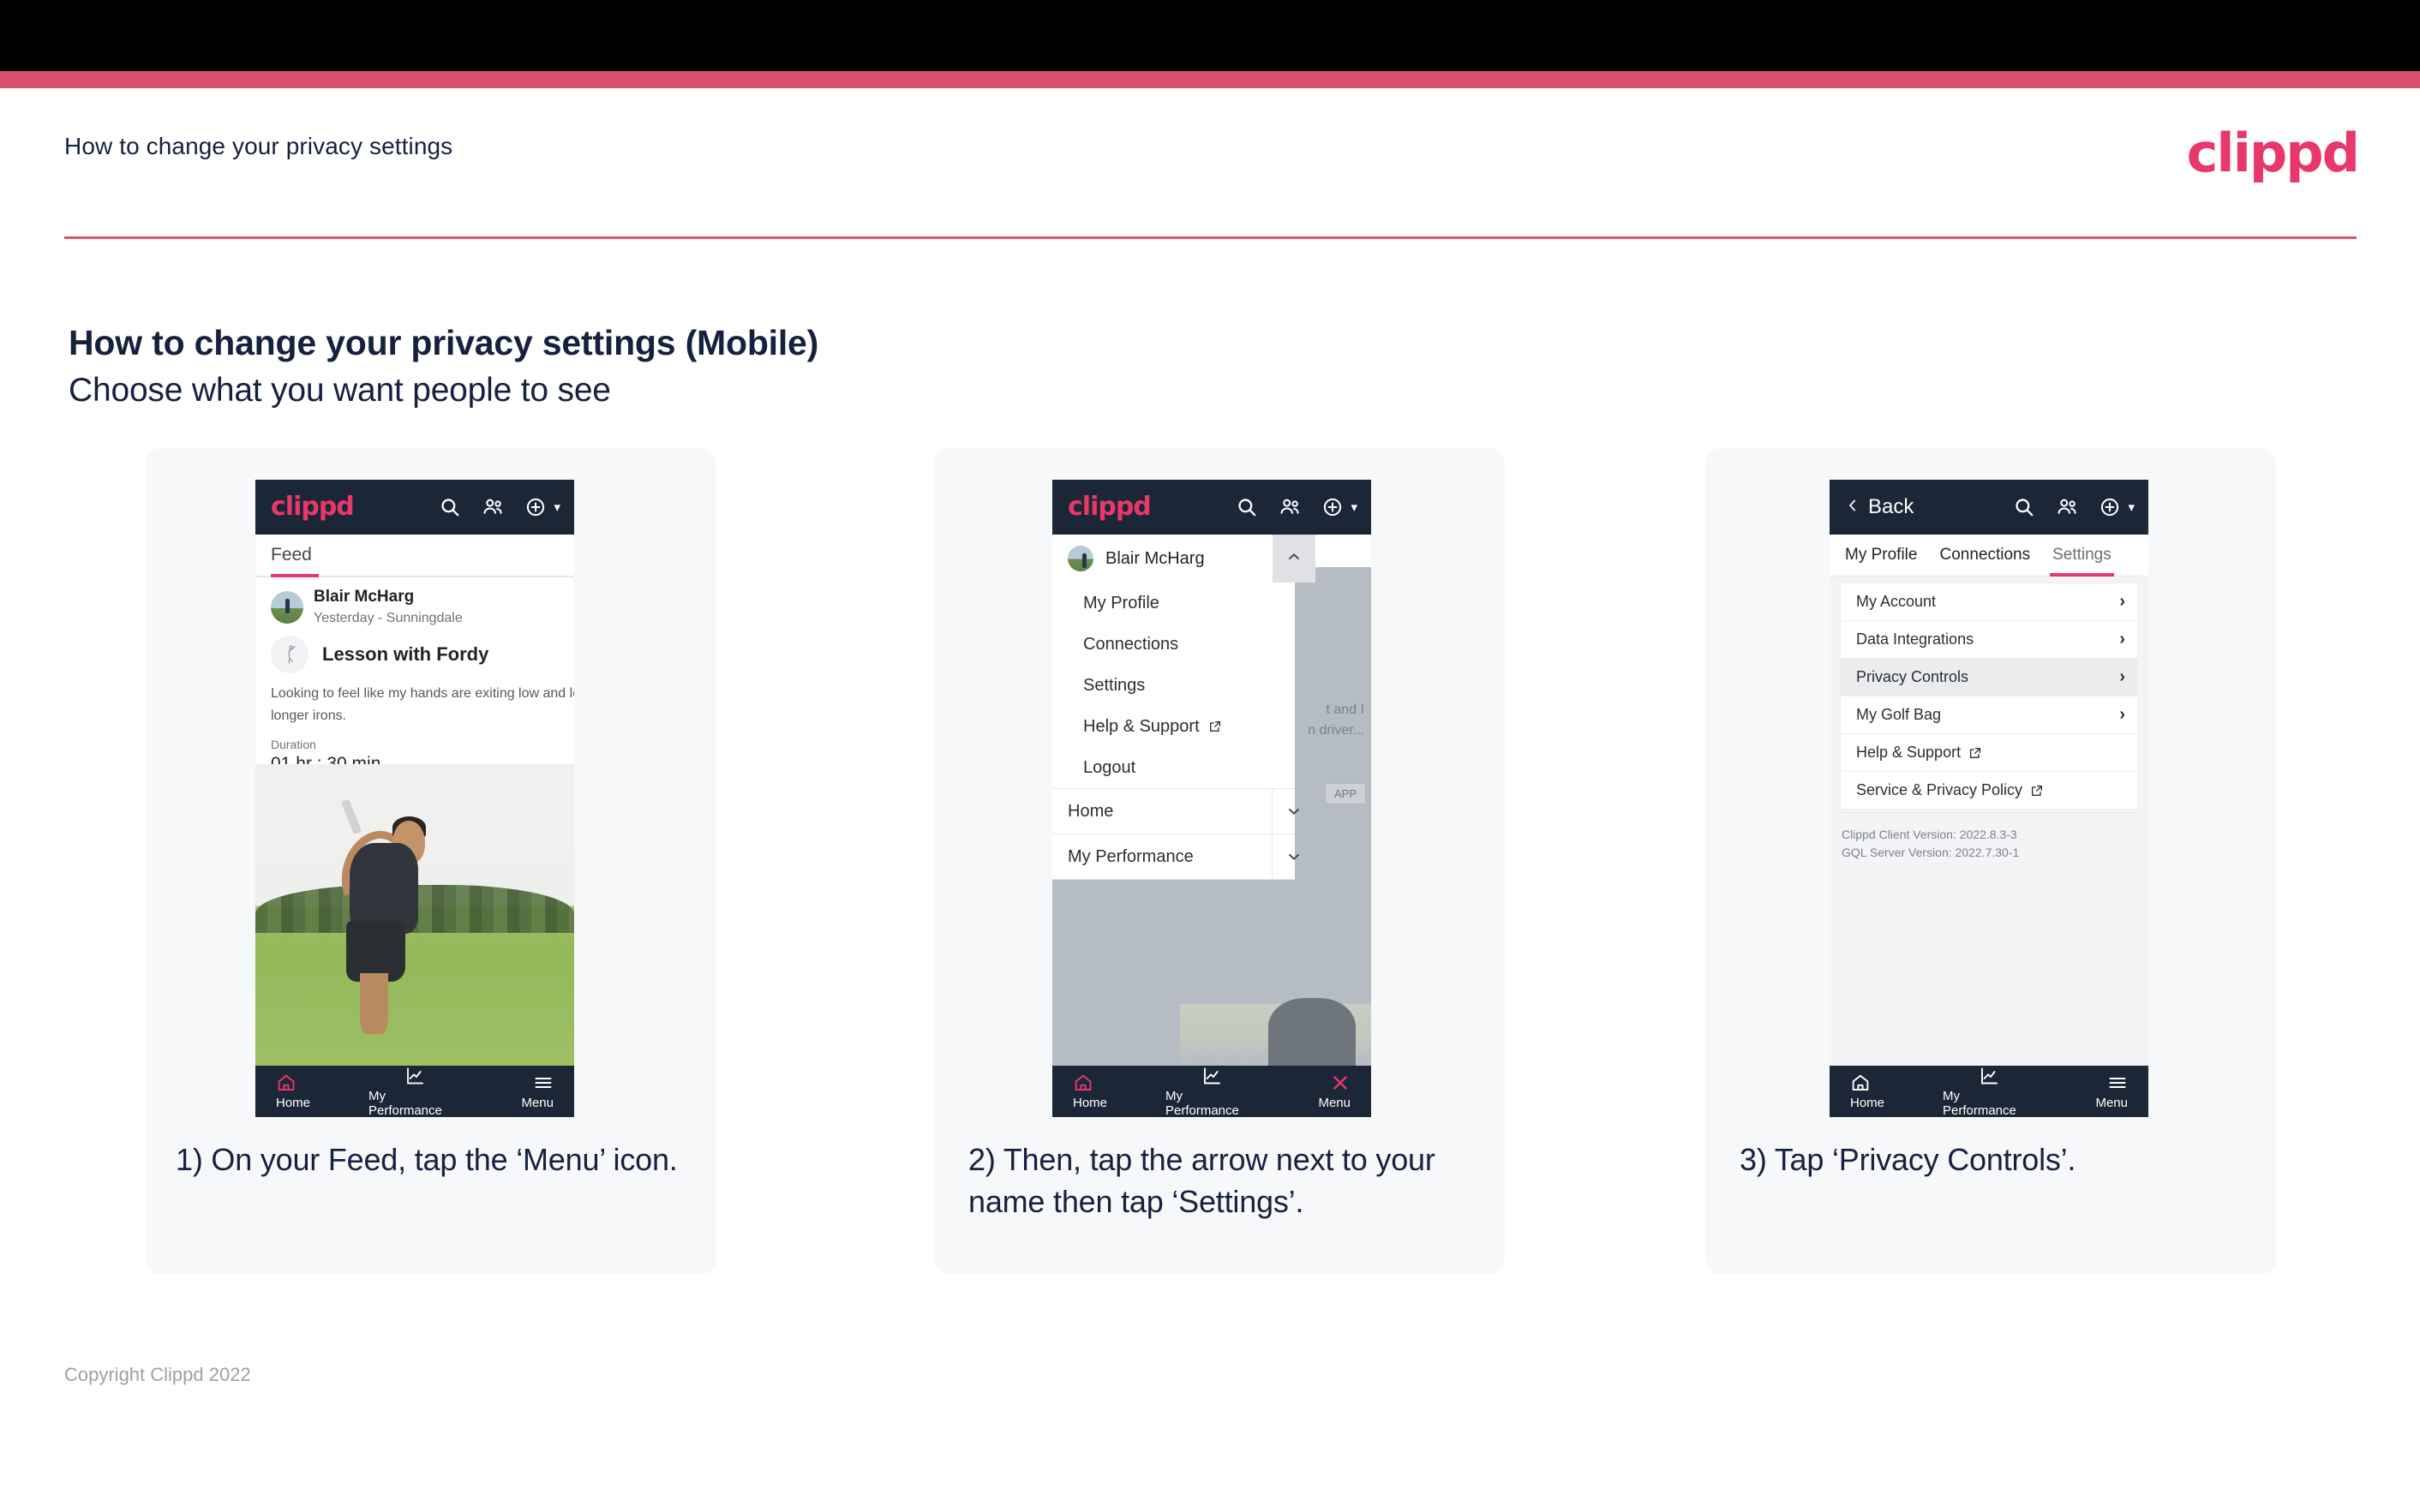  I want to click on menu-item-settings: Settings, so click(1173, 685).